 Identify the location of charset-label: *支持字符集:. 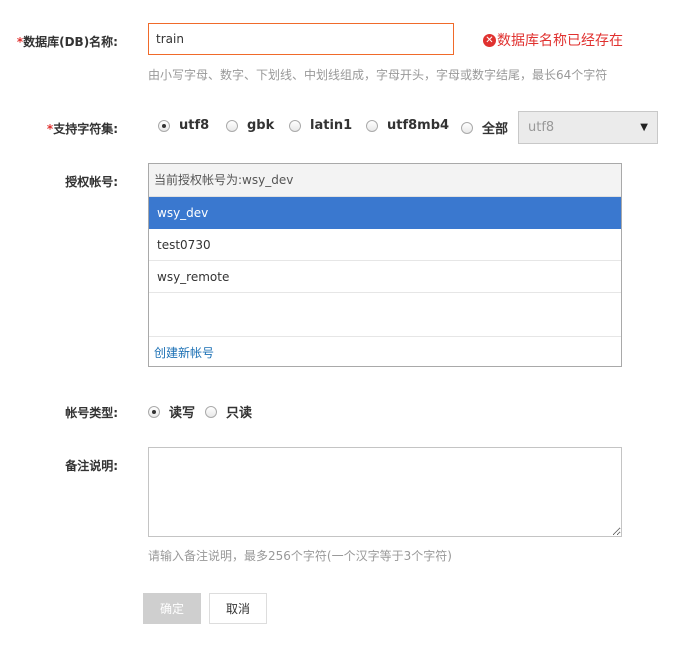
(82, 129).